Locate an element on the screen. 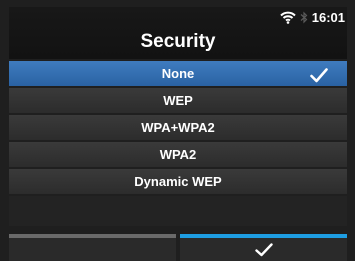 The width and height of the screenshot is (355, 261). option-label: WEP is located at coordinates (178, 100).